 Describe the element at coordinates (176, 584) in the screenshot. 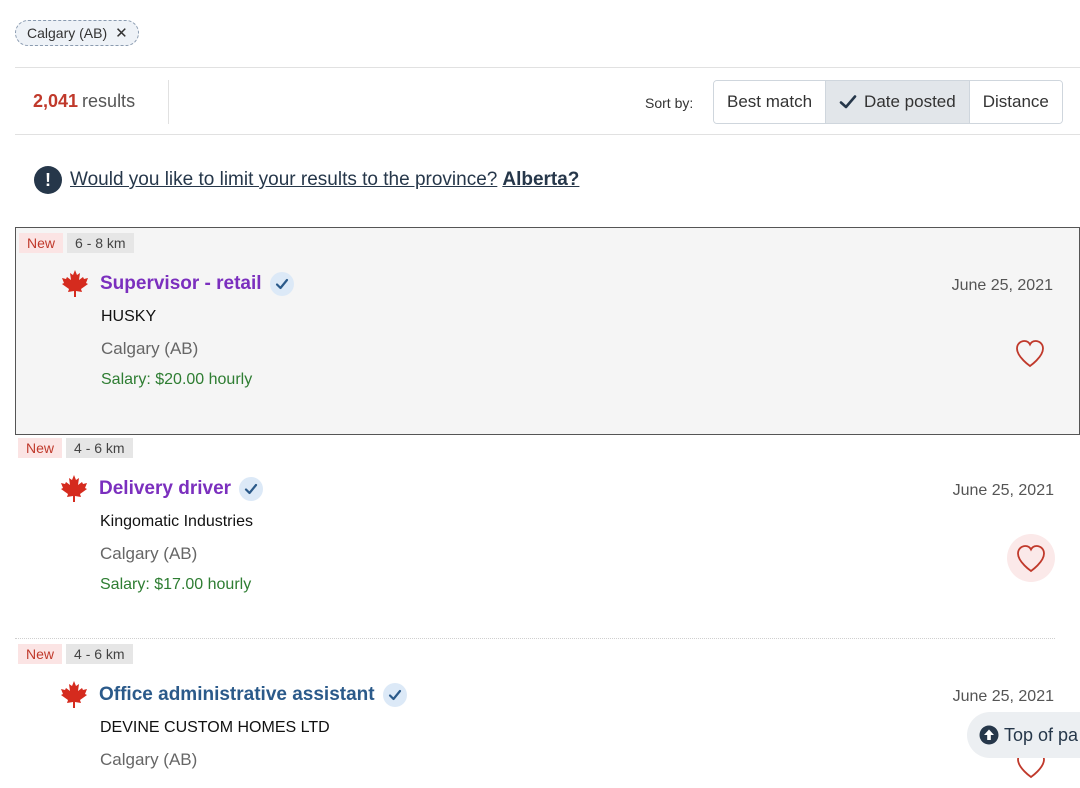

I see `job-salary: Salary: $17.00 hourly` at that location.